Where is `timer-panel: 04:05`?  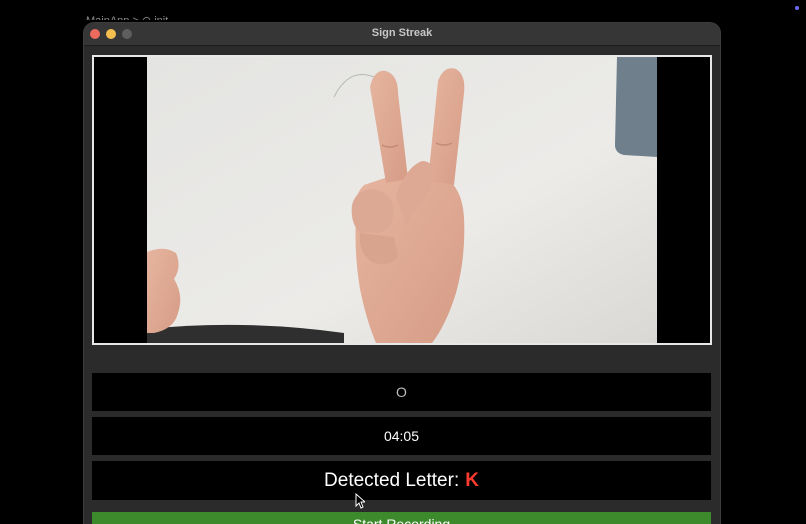
timer-panel: 04:05 is located at coordinates (401, 436).